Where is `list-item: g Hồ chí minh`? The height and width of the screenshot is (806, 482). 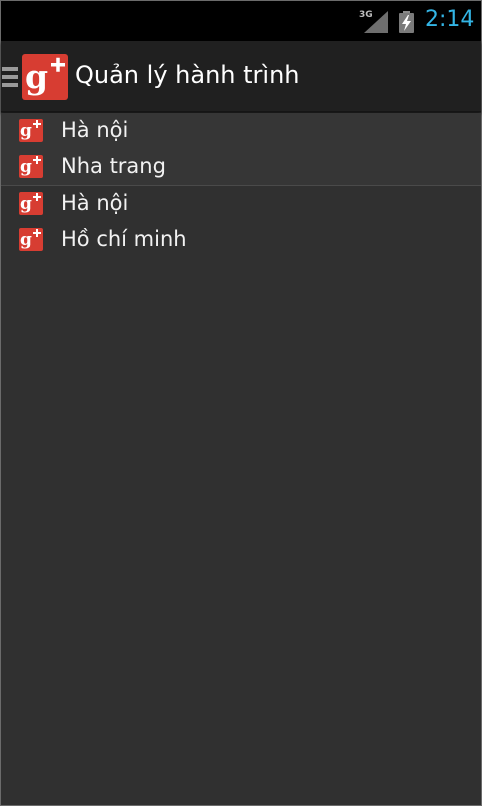 list-item: g Hồ chí minh is located at coordinates (241, 240).